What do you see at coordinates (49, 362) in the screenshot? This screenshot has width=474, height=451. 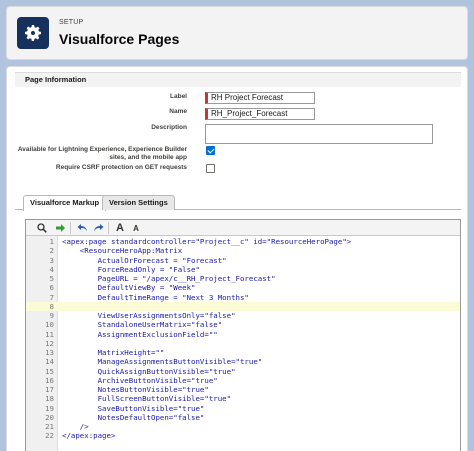 I see `line-number: 14` at bounding box center [49, 362].